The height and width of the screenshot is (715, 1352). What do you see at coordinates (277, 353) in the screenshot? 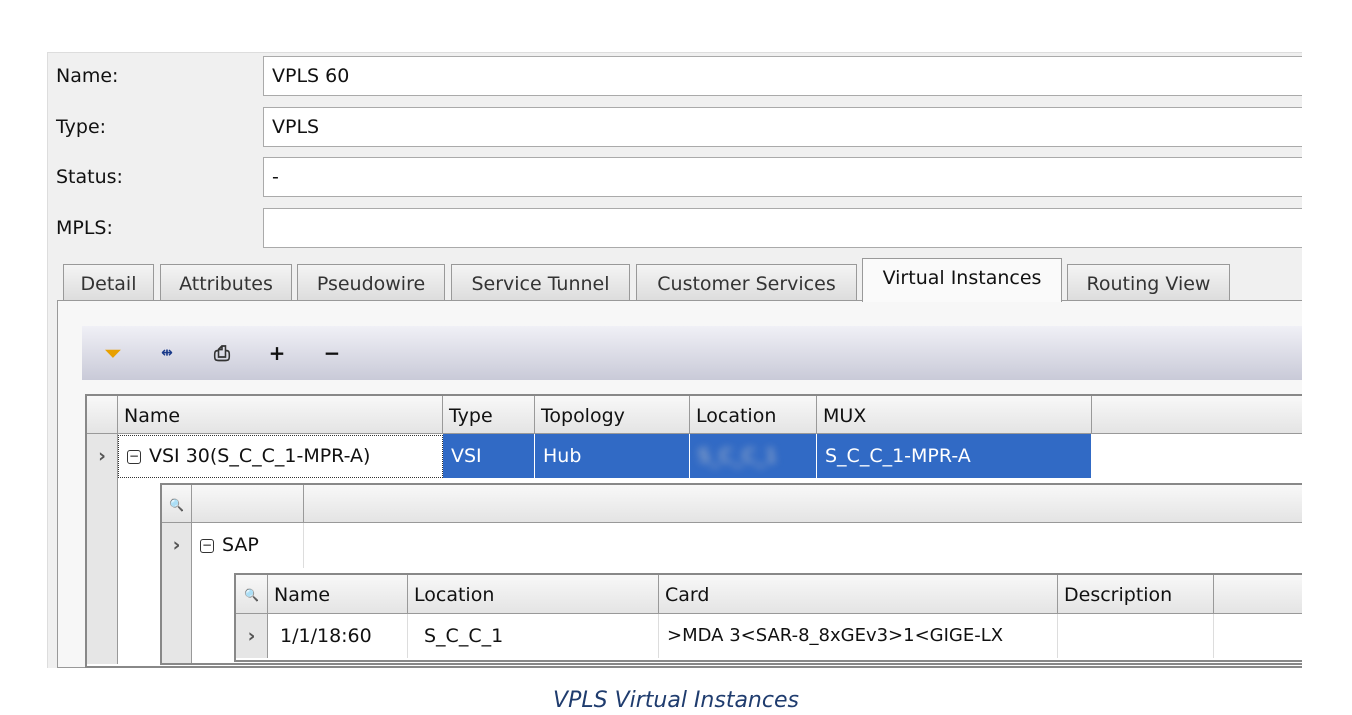
I see `plus-icon: +` at bounding box center [277, 353].